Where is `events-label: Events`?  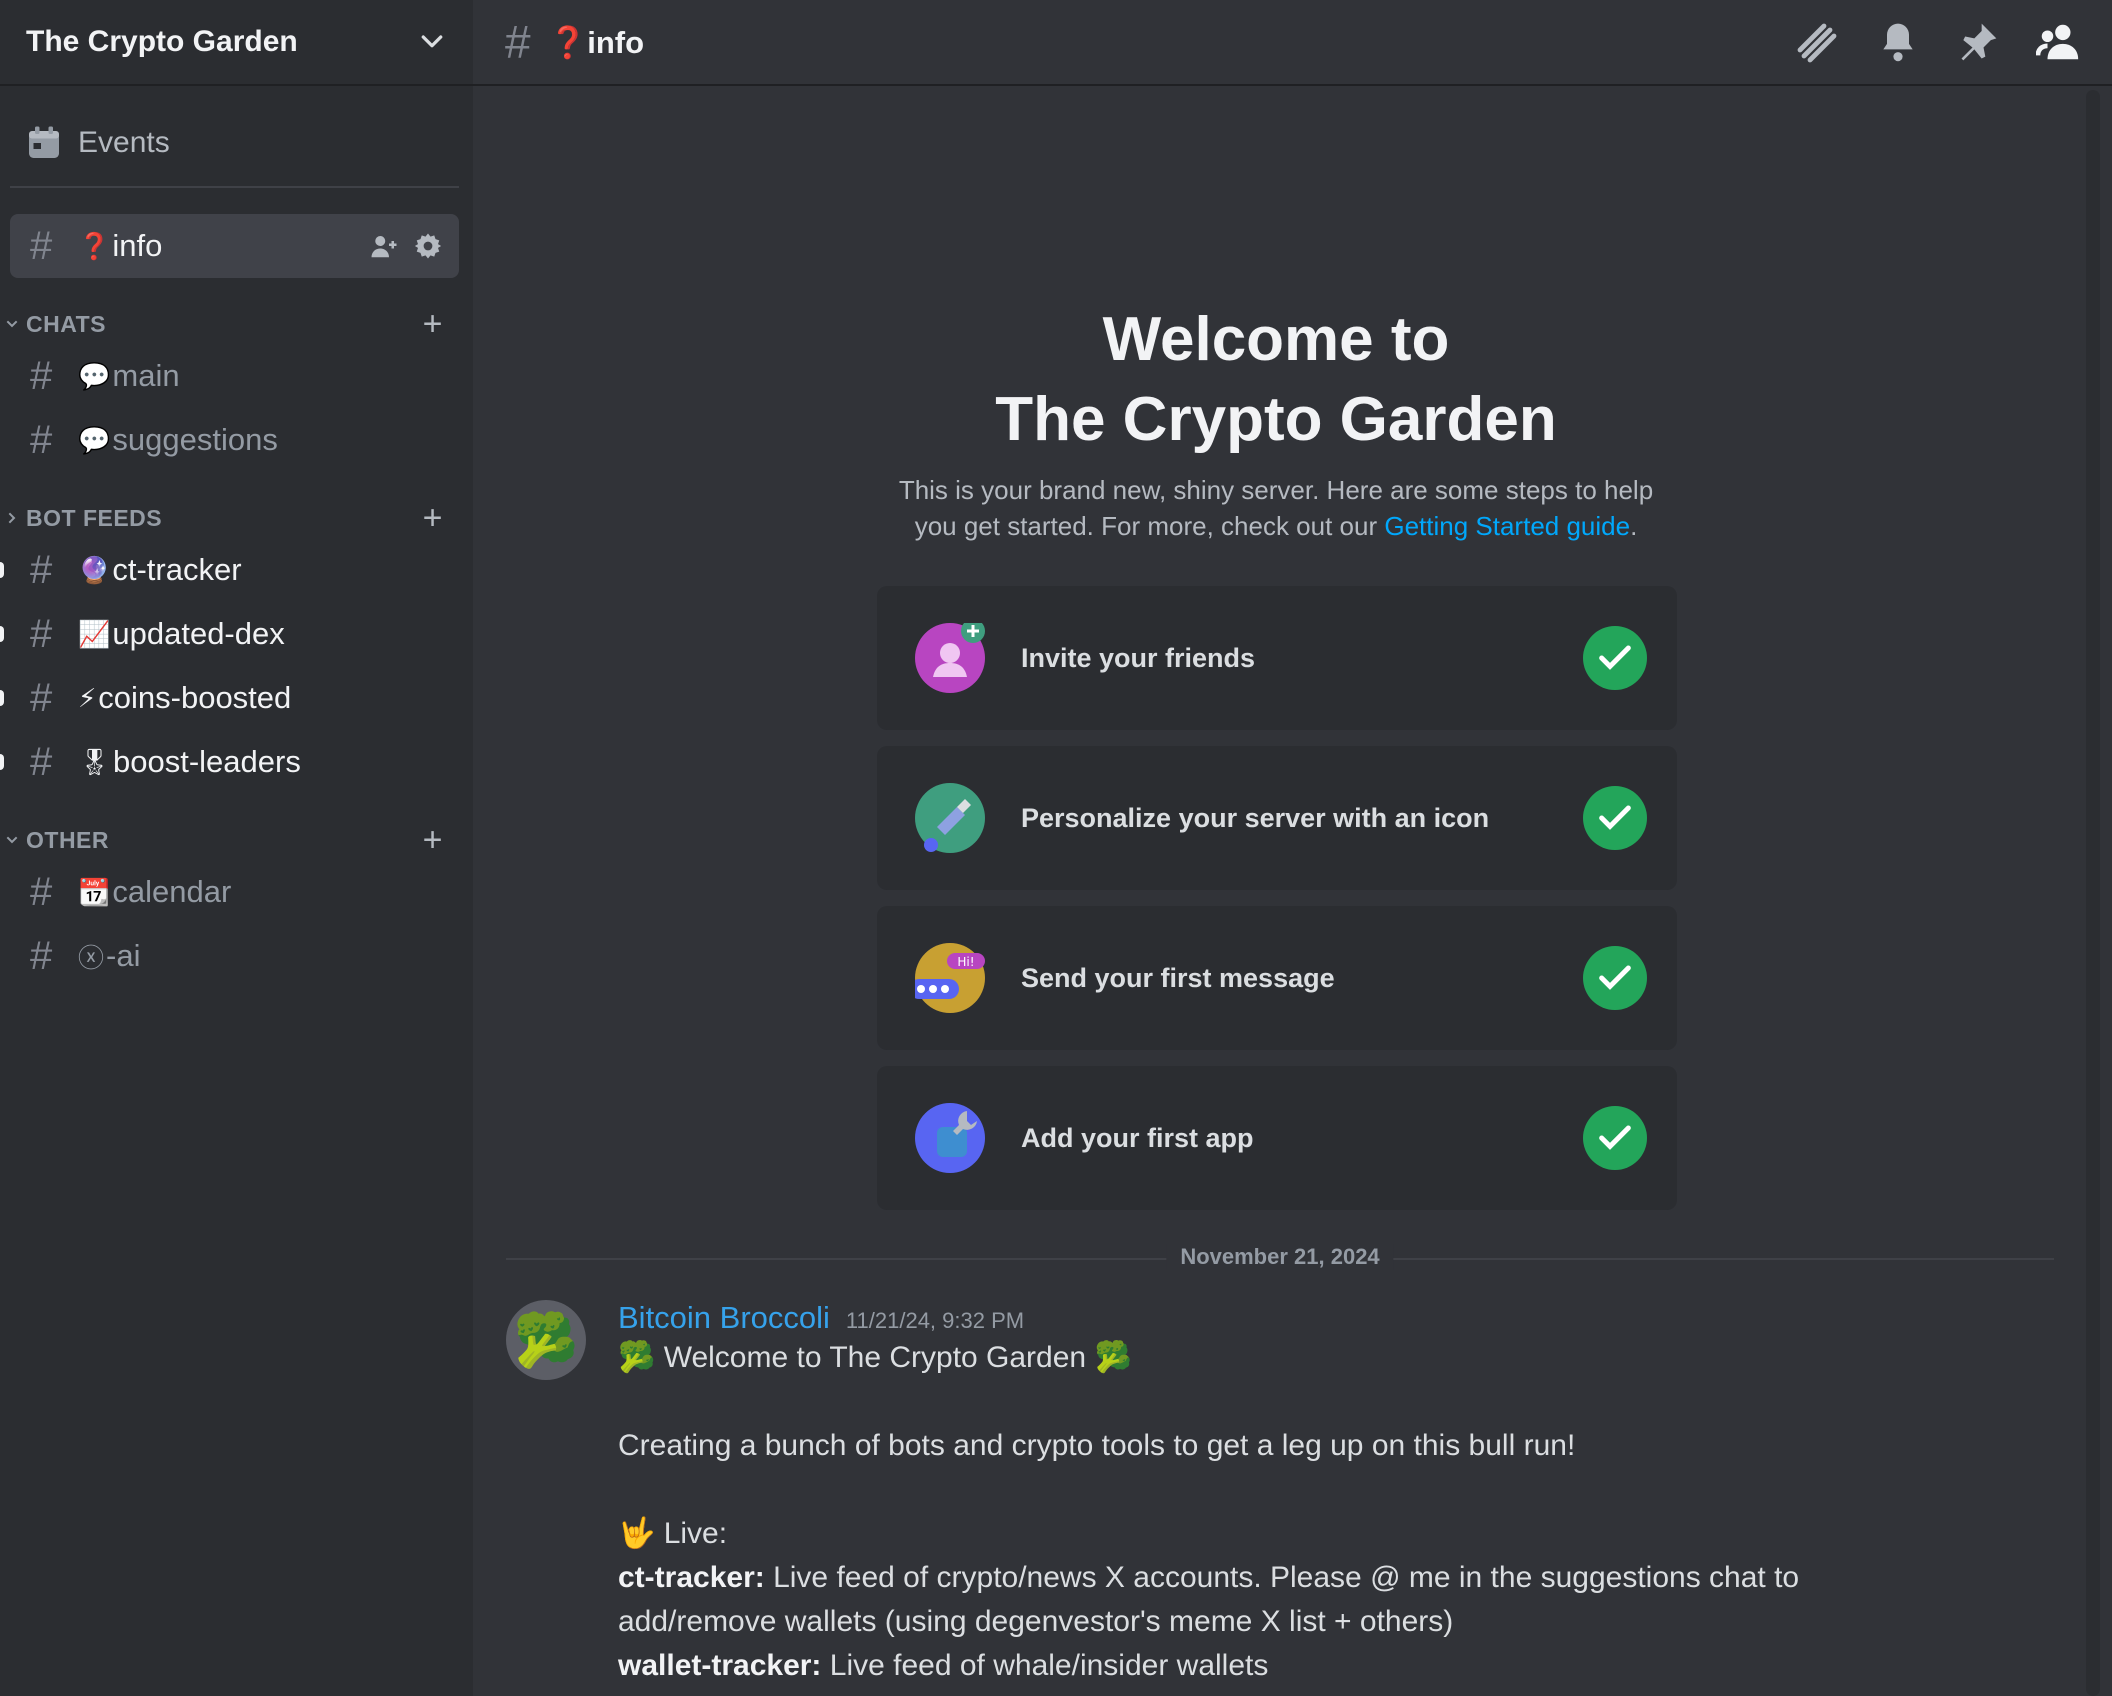
events-label: Events is located at coordinates (124, 142).